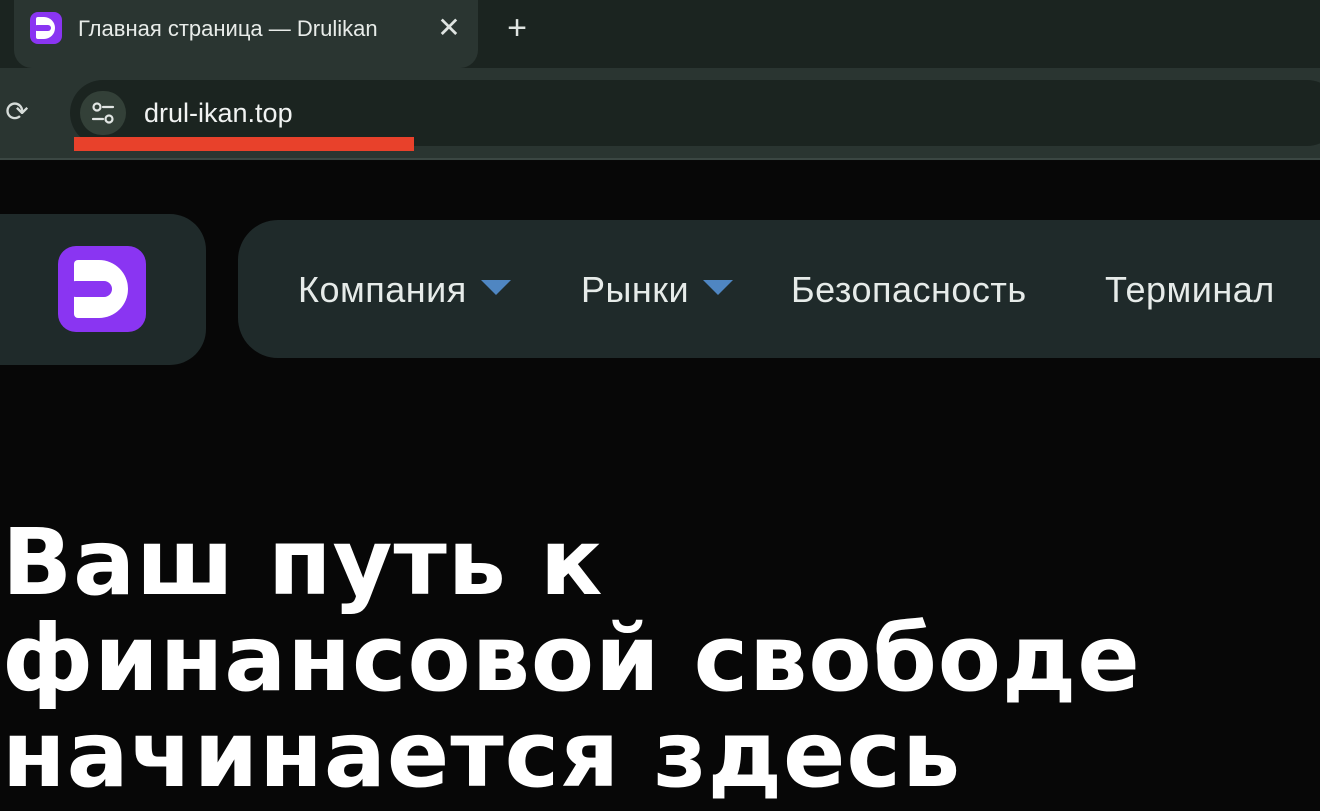  I want to click on drulikan-favicon-icon, so click(46, 28).